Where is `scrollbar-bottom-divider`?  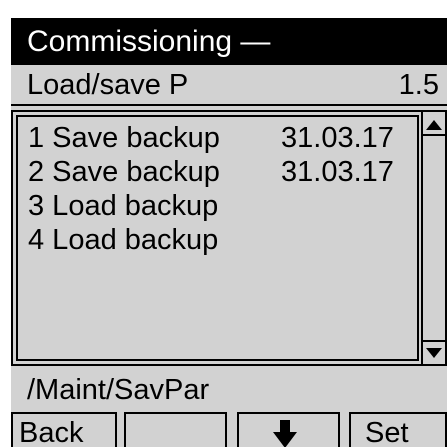 scrollbar-bottom-divider is located at coordinates (434, 341).